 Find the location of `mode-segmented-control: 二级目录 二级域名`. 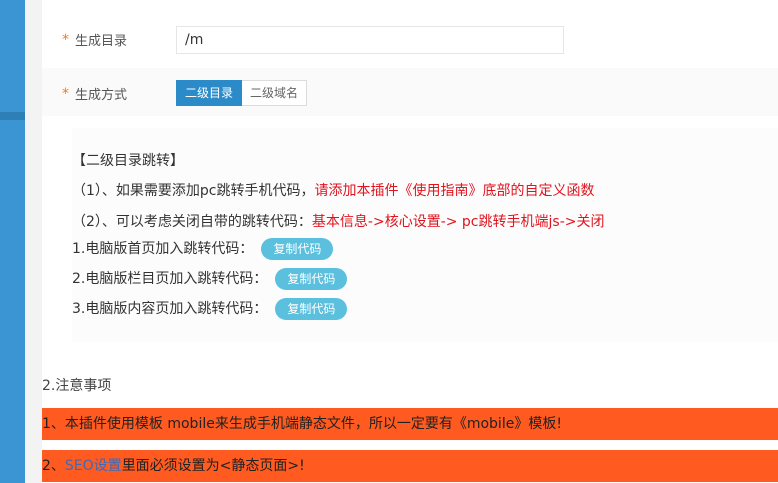

mode-segmented-control: 二级目录 二级域名 is located at coordinates (242, 93).